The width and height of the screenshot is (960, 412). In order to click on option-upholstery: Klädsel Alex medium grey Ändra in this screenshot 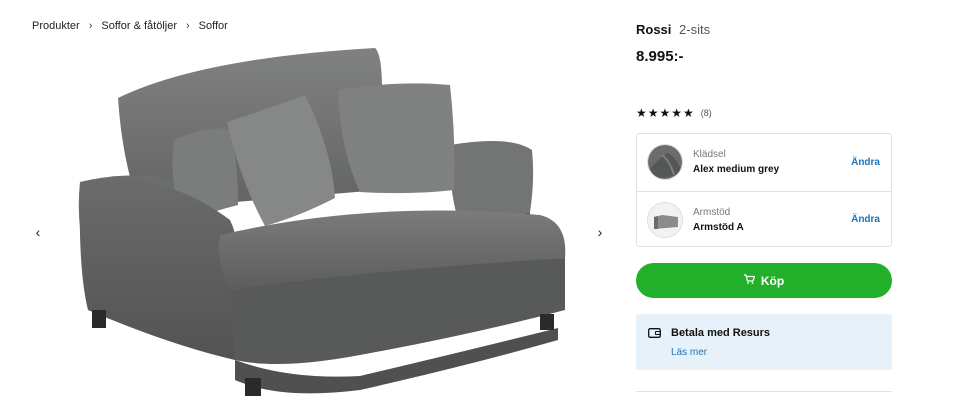, I will do `click(764, 162)`.